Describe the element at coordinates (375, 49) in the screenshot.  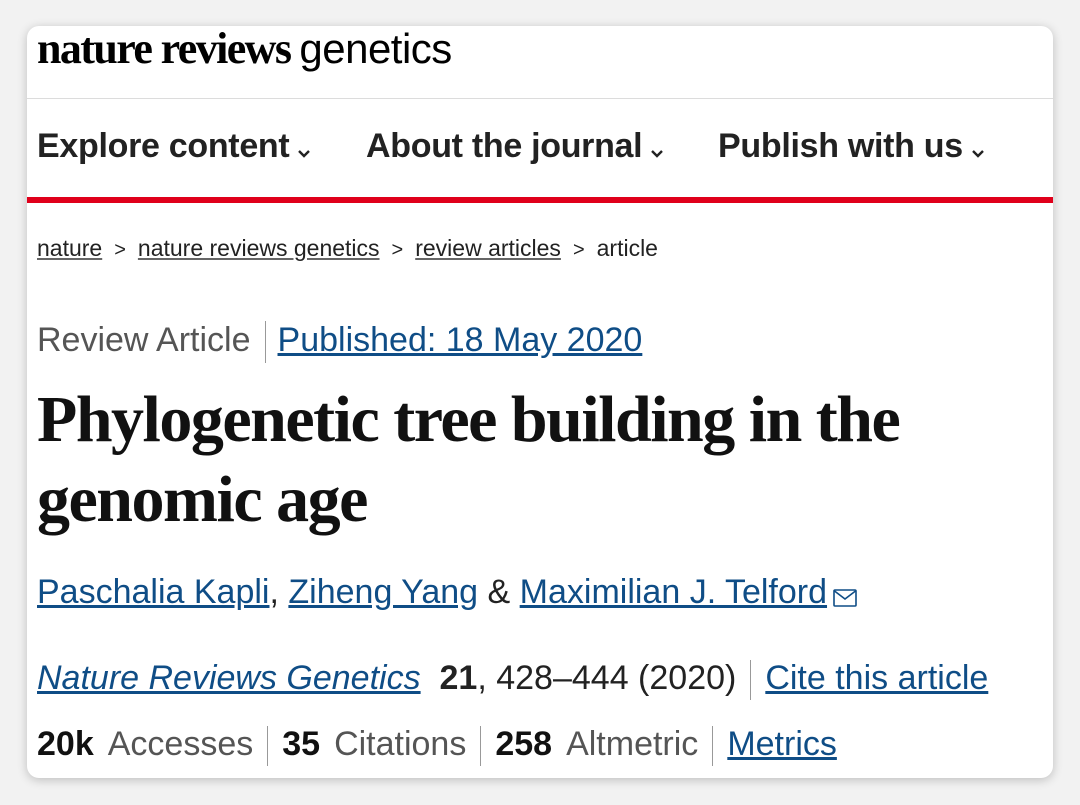
I see `logo-wordmark-light: genetics` at that location.